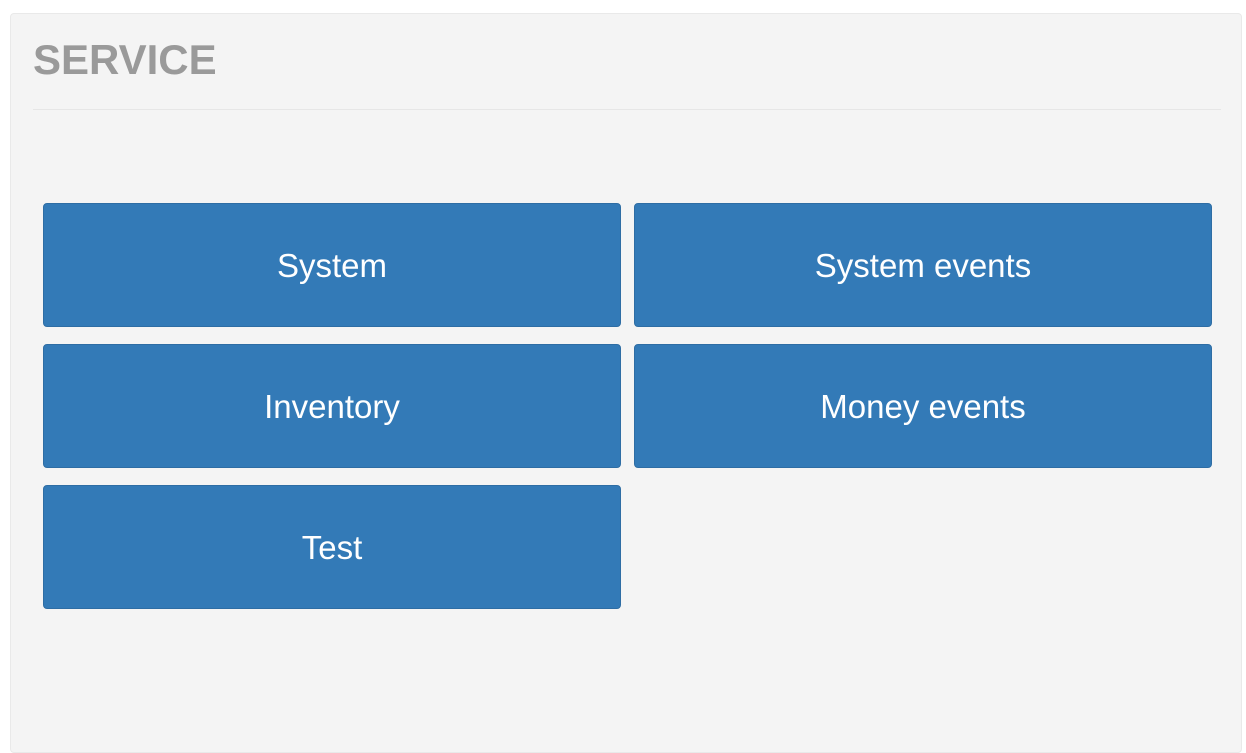  I want to click on title-divider, so click(627, 109).